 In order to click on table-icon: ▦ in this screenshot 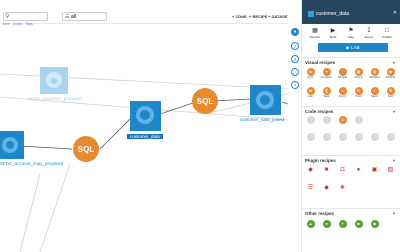, I will do `click(315, 31)`.